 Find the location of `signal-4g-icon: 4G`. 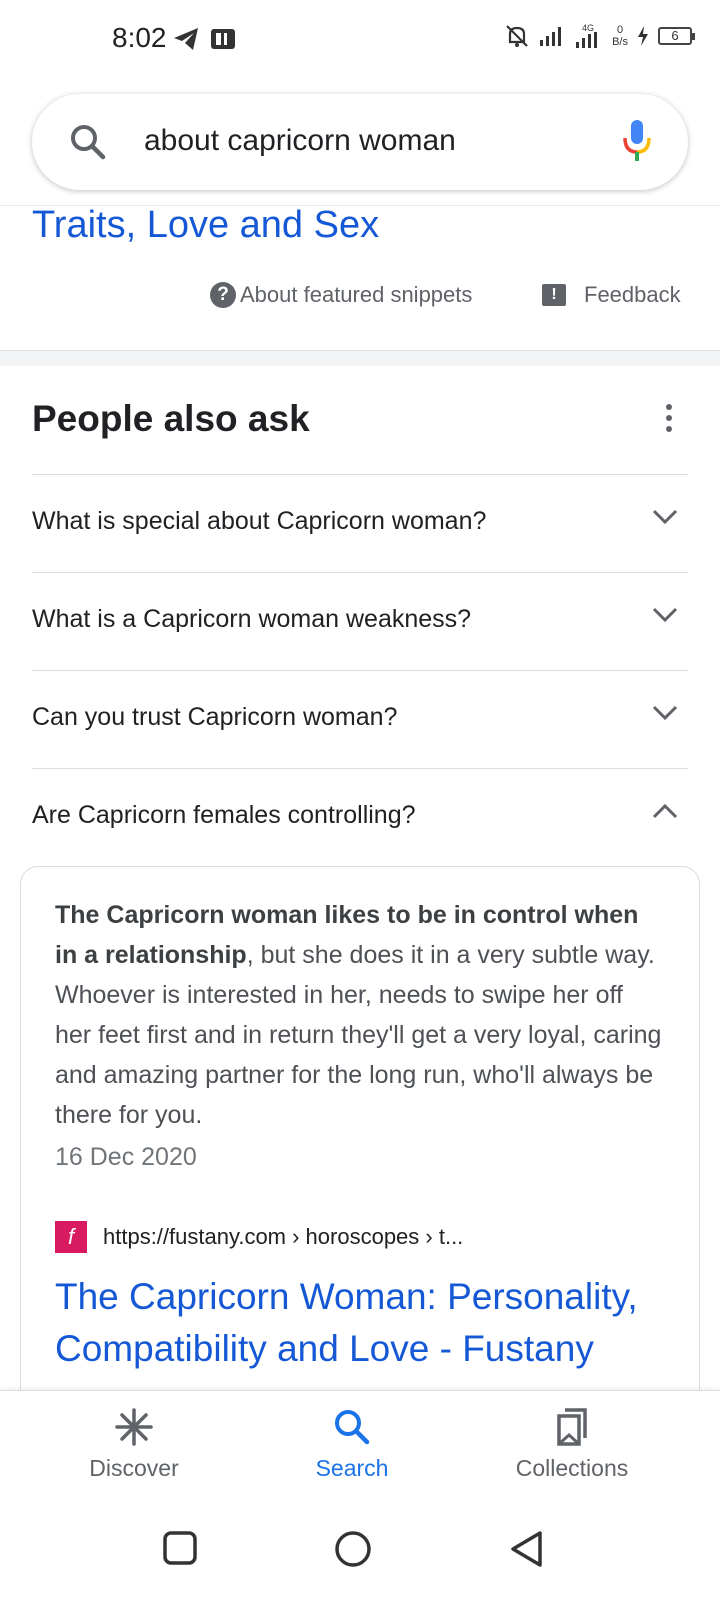

signal-4g-icon: 4G is located at coordinates (587, 35).